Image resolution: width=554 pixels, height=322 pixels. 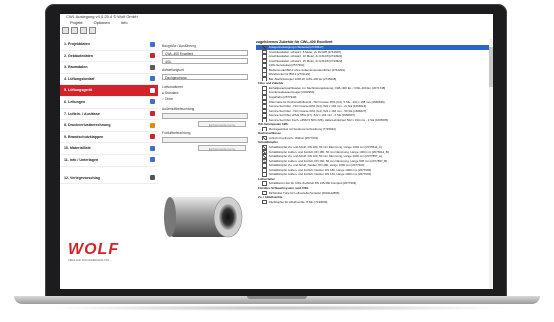 What do you see at coordinates (491, 164) in the screenshot?
I see `scrollbar` at bounding box center [491, 164].